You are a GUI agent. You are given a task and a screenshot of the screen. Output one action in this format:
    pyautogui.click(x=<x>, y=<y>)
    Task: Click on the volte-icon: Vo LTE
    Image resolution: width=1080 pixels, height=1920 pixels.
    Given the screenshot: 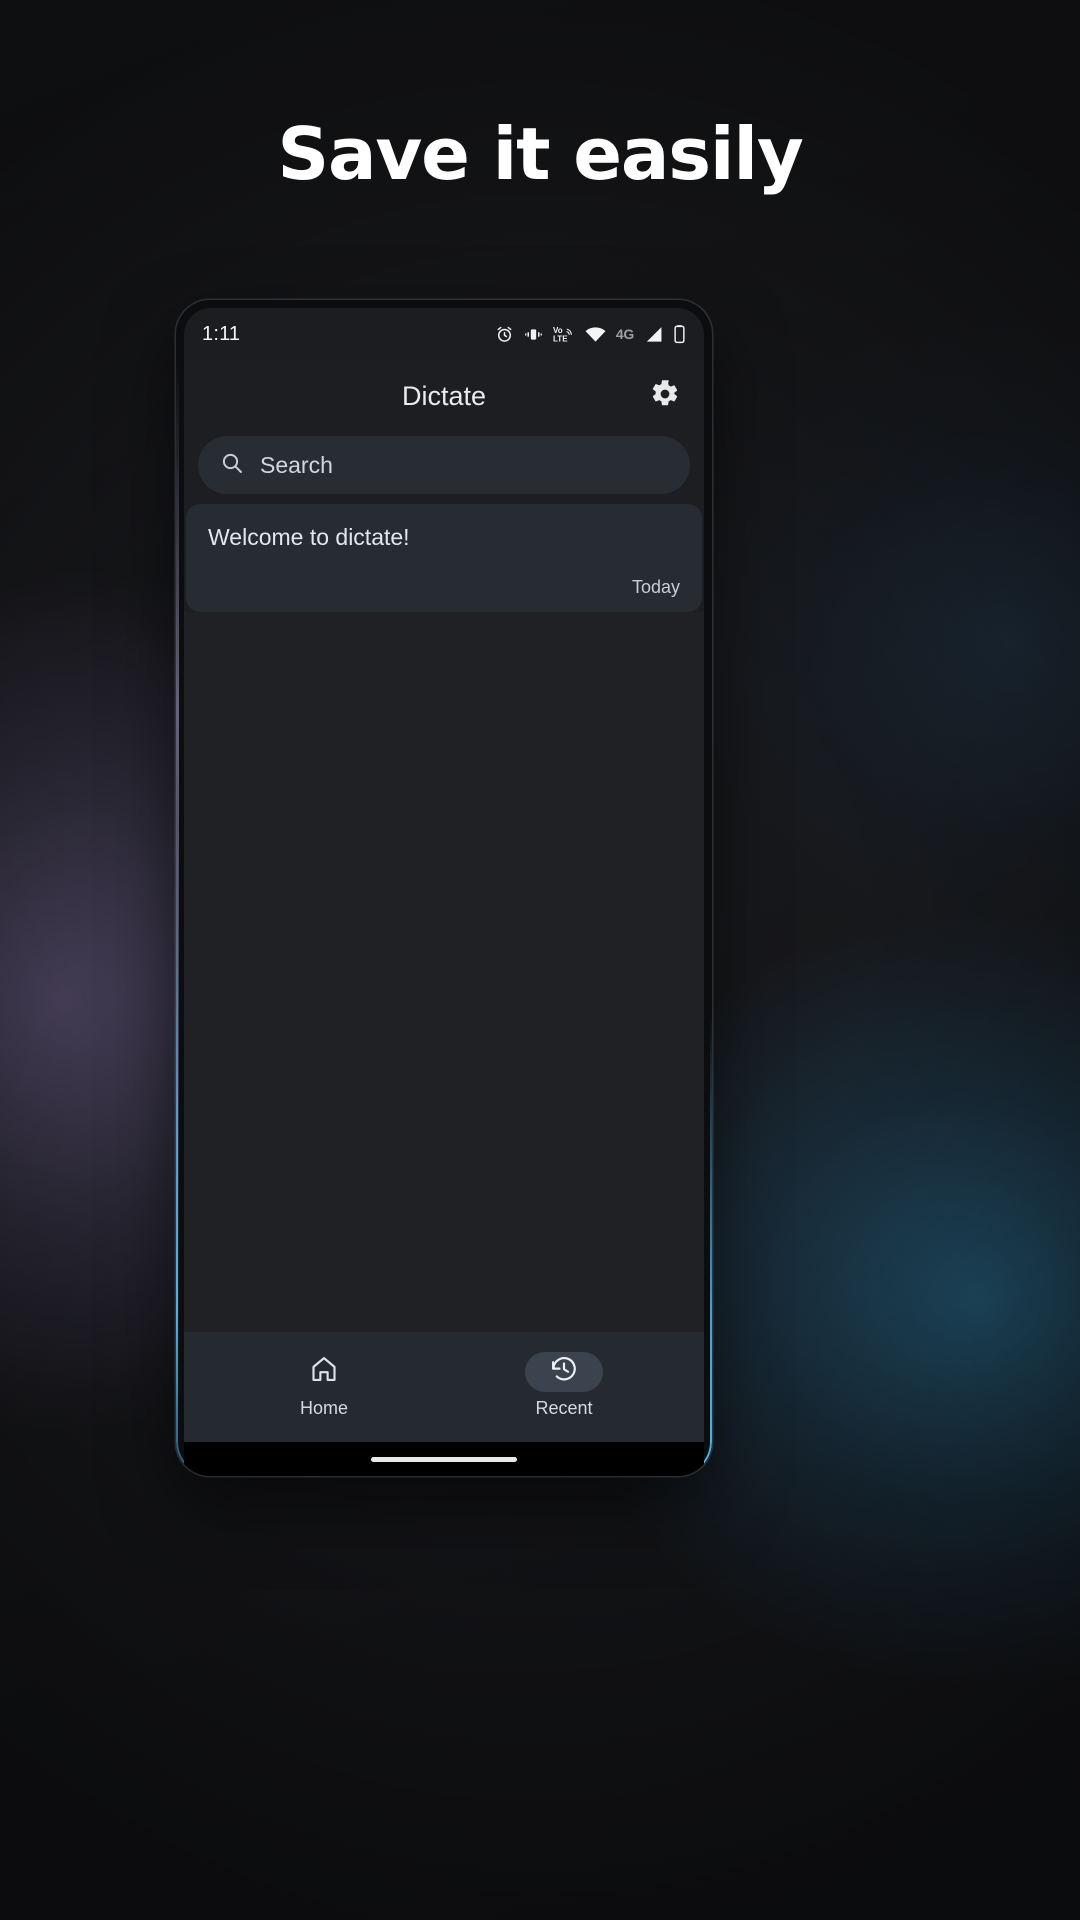 What is the action you would take?
    pyautogui.click(x=564, y=334)
    